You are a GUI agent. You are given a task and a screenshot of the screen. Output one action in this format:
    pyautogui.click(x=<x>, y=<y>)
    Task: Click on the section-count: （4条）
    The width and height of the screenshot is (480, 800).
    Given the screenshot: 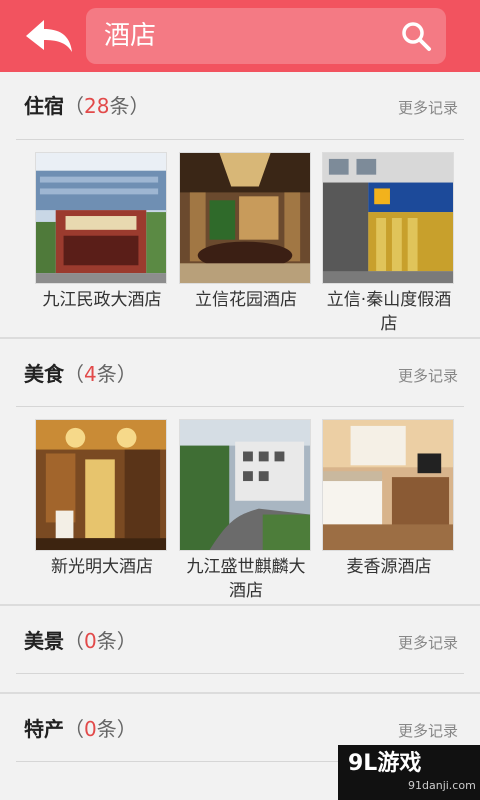 What is the action you would take?
    pyautogui.click(x=100, y=374)
    